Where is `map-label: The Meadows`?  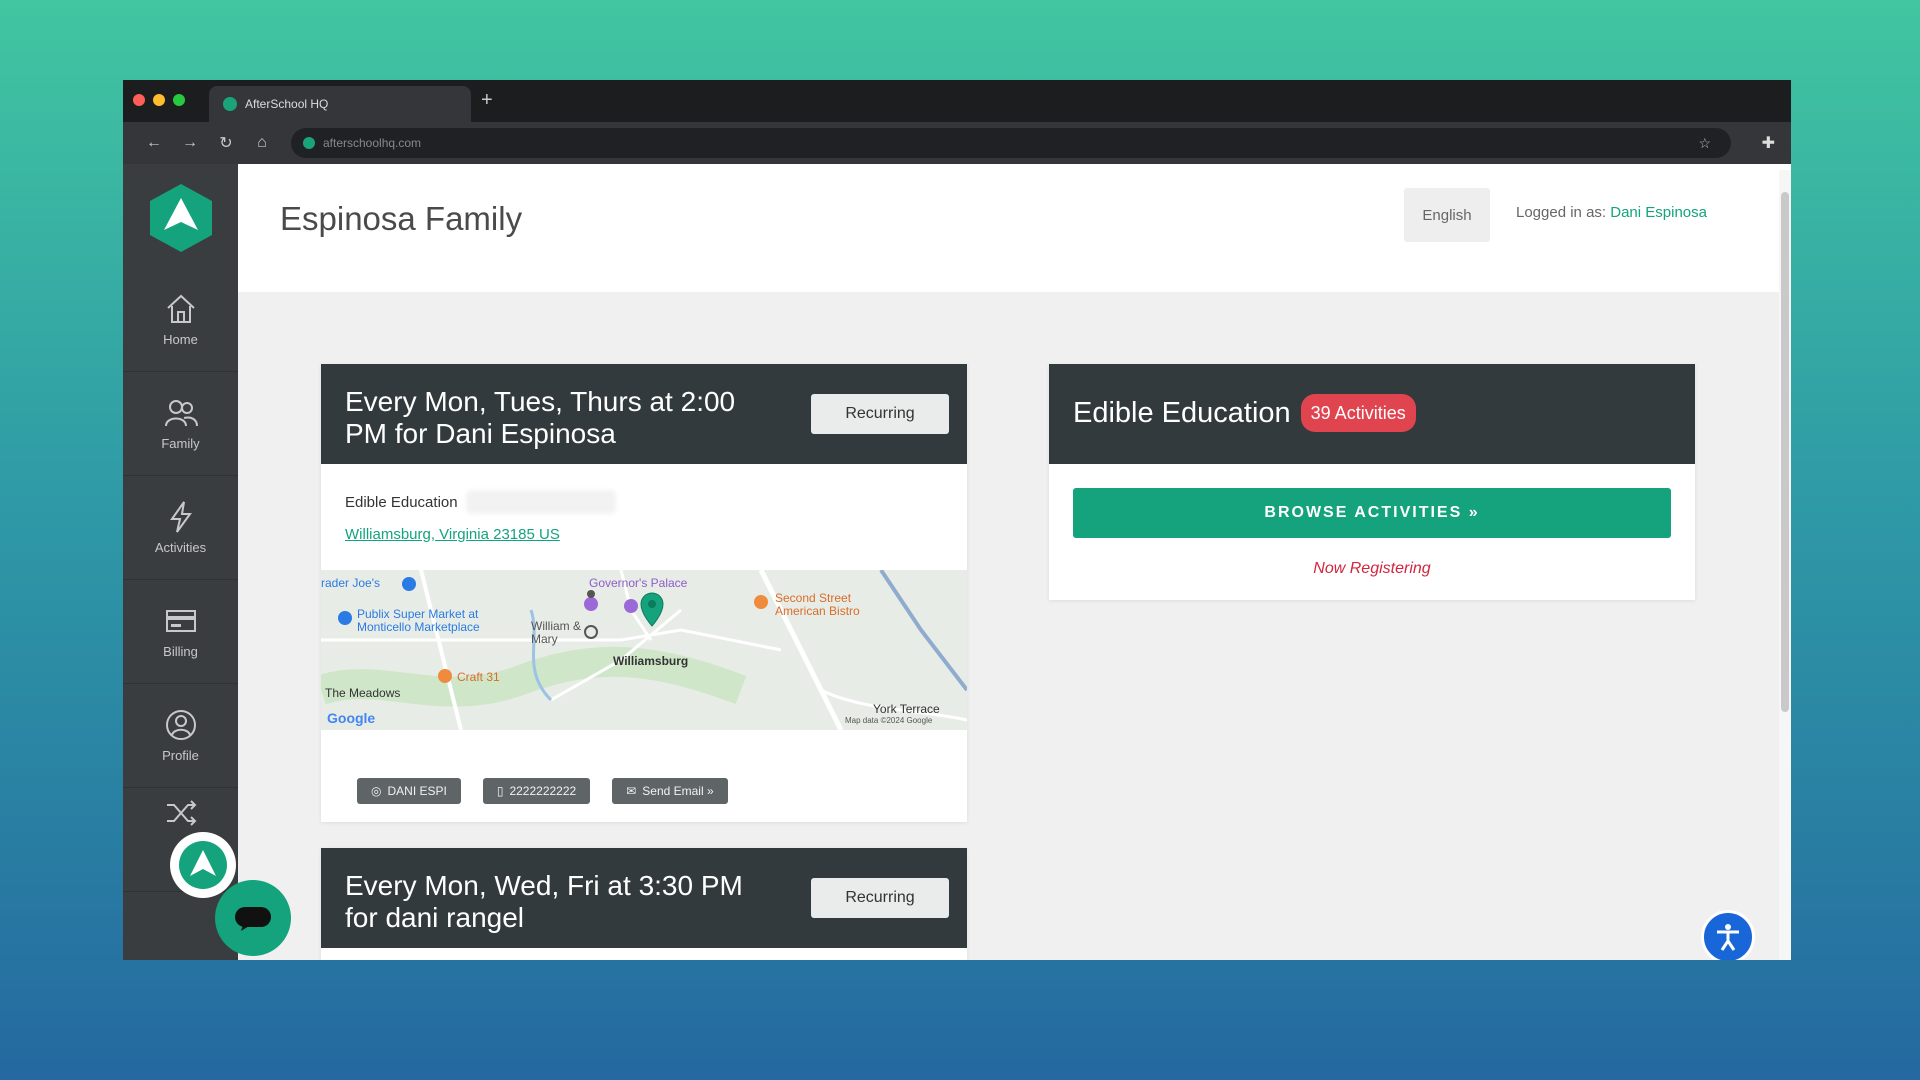
map-label: The Meadows is located at coordinates (363, 693).